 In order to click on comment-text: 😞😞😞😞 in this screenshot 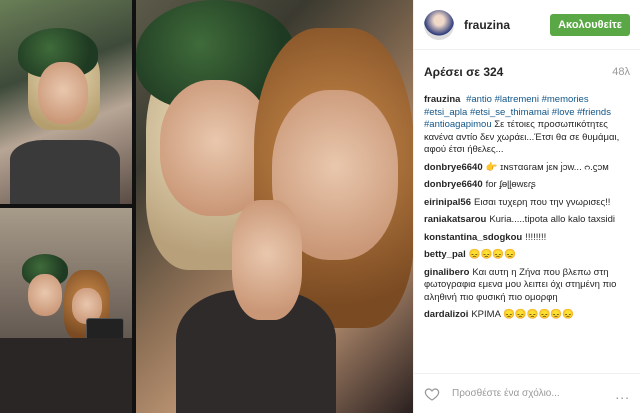, I will do `click(492, 254)`.